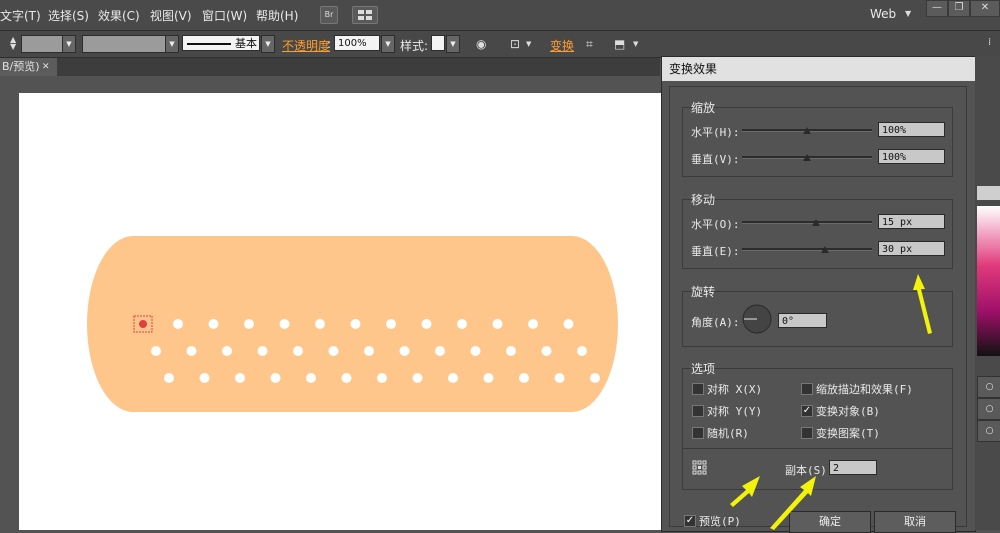 The height and width of the screenshot is (533, 1000). What do you see at coordinates (988, 409) in the screenshot?
I see `panel-radio-2: ○` at bounding box center [988, 409].